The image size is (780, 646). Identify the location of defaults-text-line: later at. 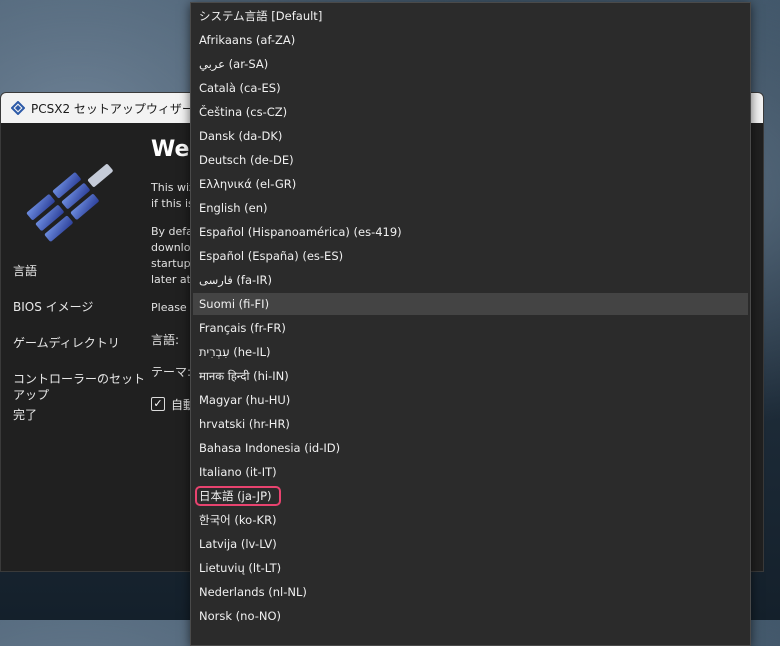
(171, 279).